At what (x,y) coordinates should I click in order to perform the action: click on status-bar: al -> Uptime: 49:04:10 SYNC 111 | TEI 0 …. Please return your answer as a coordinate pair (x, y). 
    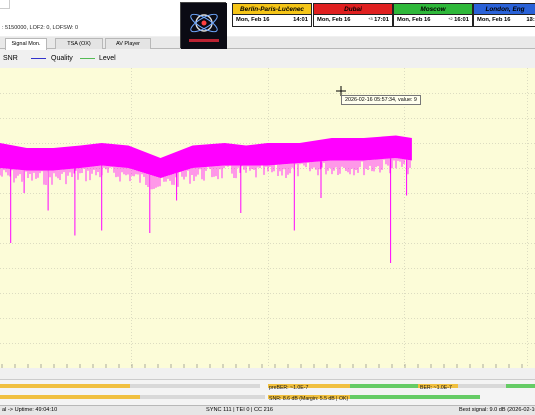
    Looking at the image, I should click on (267, 410).